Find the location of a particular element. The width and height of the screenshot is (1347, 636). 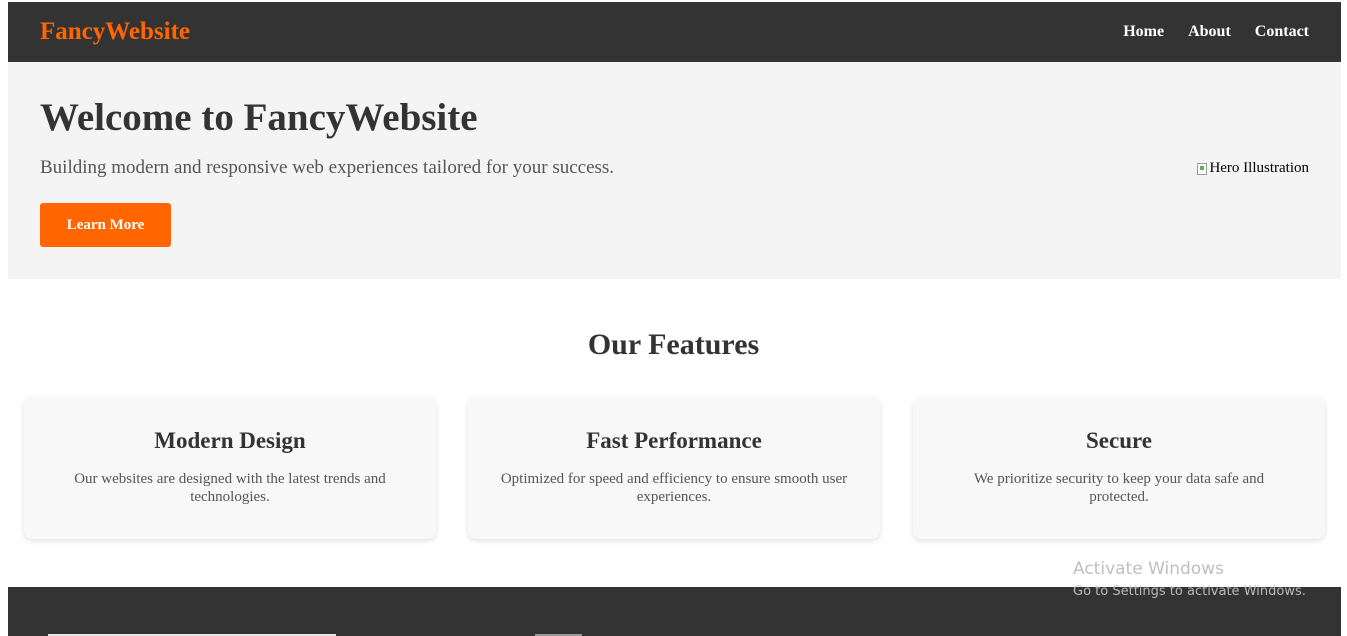

nav-link-contact: Contact is located at coordinates (1282, 32).